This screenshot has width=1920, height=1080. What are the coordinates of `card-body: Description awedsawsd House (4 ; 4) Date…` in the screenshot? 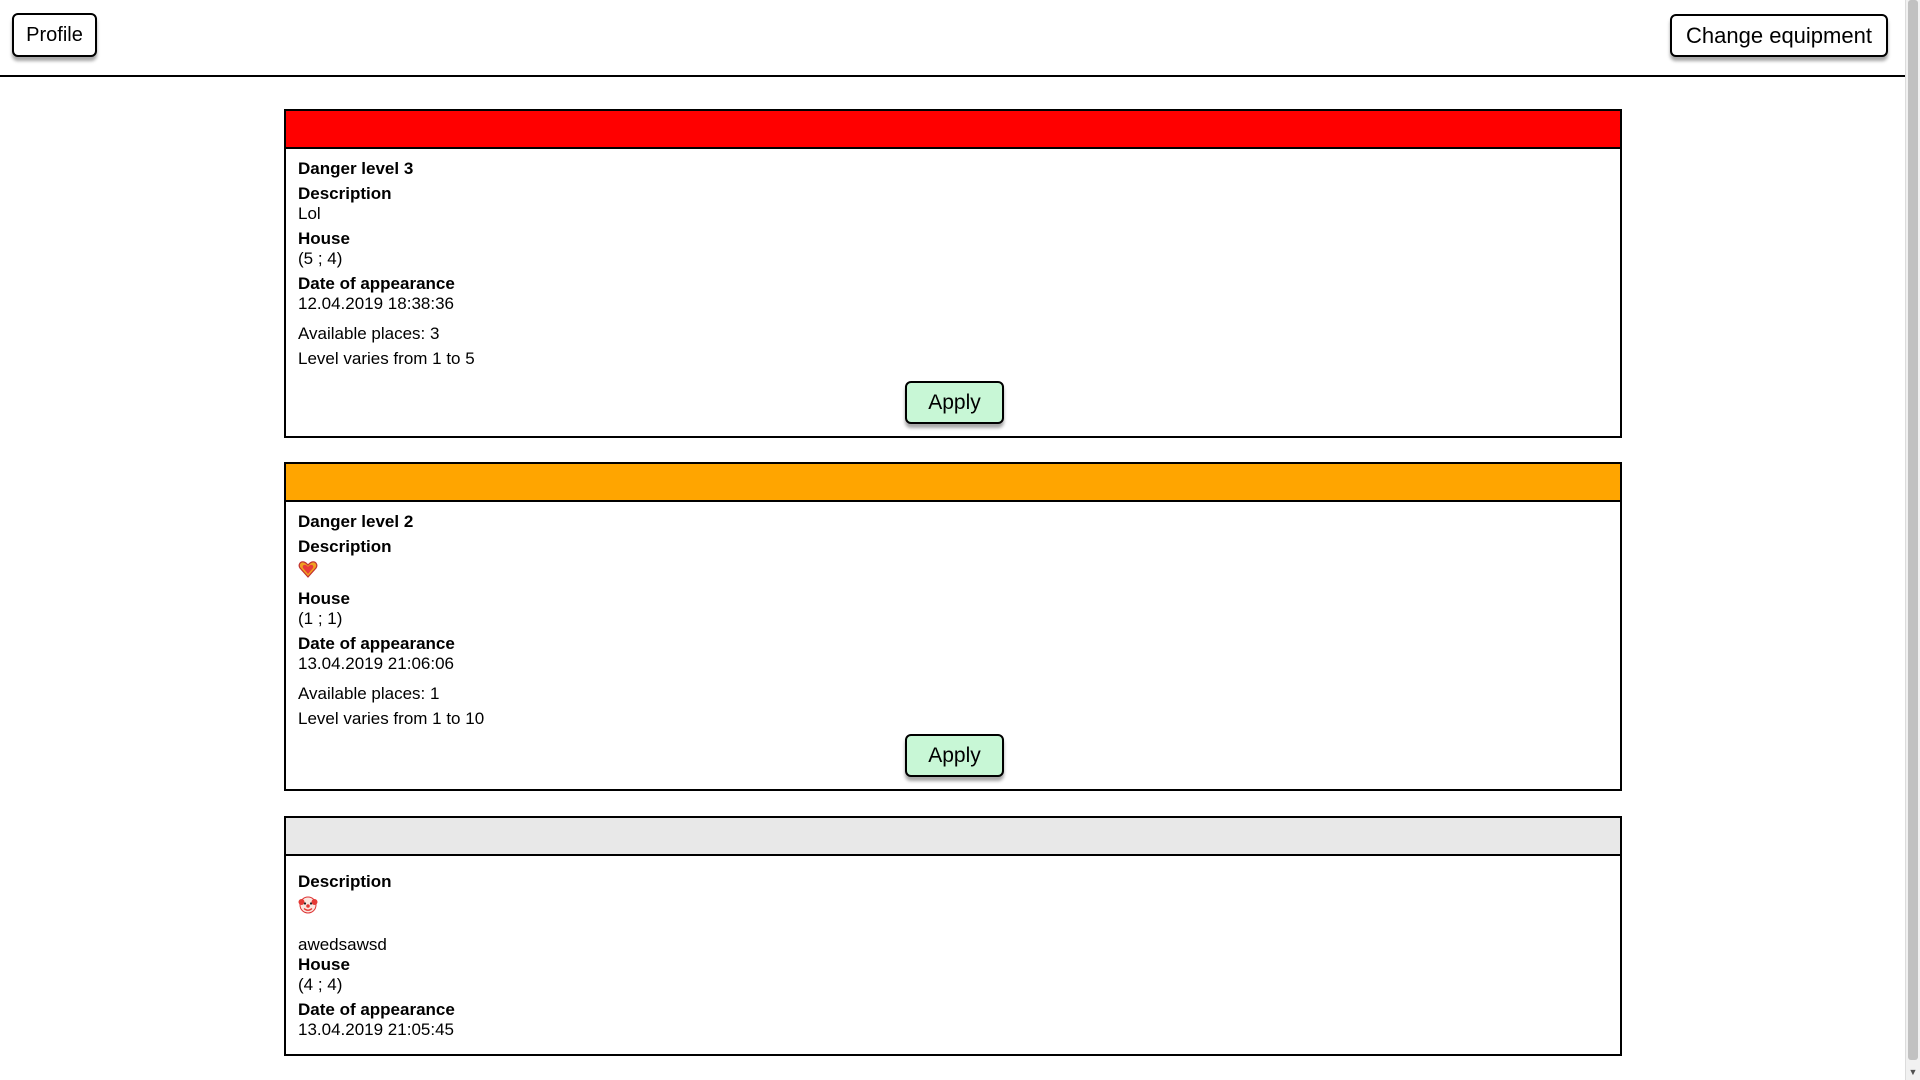 It's located at (953, 948).